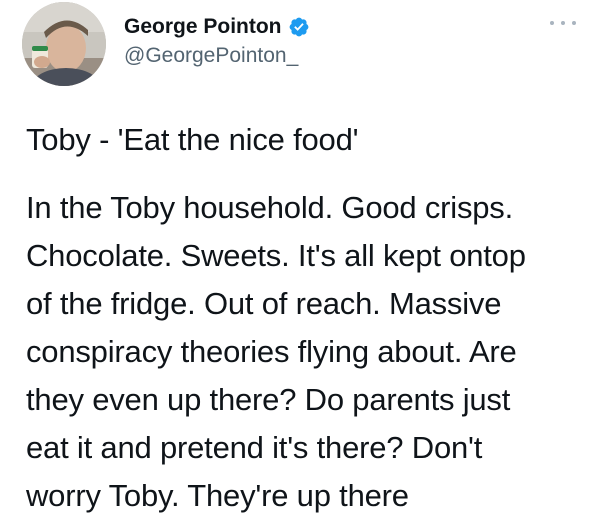  I want to click on author-display-name: George Pointon, so click(203, 27).